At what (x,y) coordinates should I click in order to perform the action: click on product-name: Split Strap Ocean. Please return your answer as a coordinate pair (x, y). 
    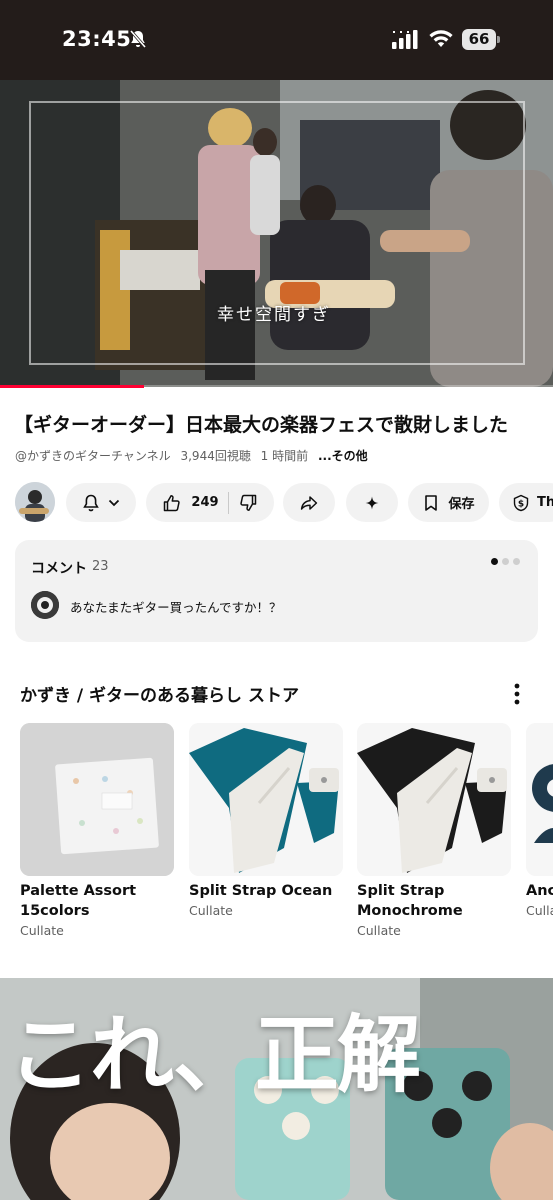
    Looking at the image, I should click on (266, 891).